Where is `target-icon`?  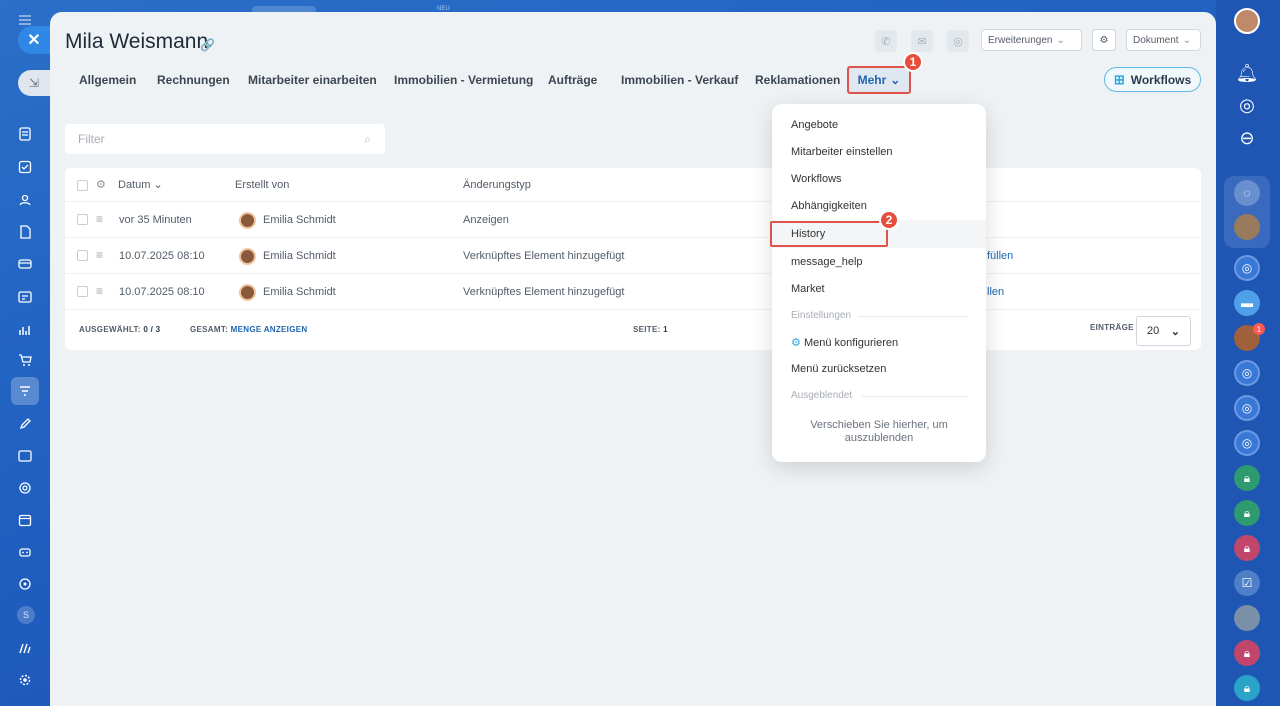
target-icon is located at coordinates (25, 584).